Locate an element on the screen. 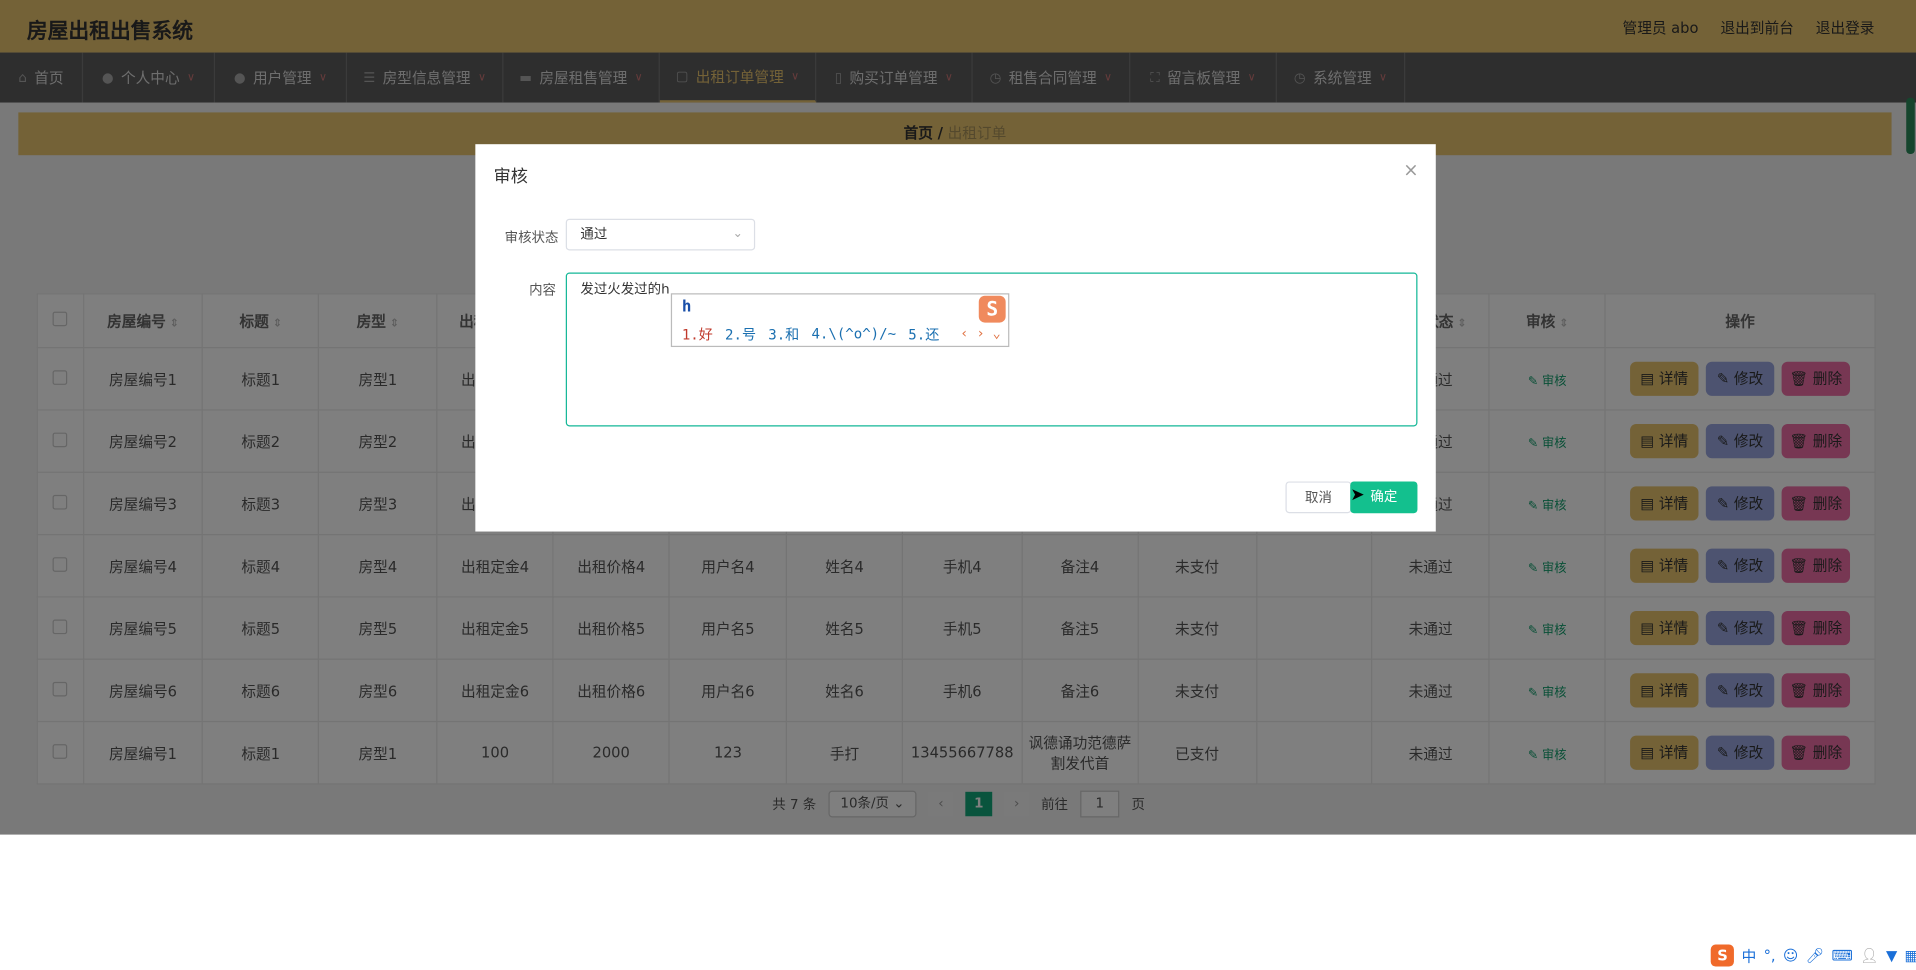 The image size is (1916, 970). ime-candidate: 1.好 is located at coordinates (697, 335).